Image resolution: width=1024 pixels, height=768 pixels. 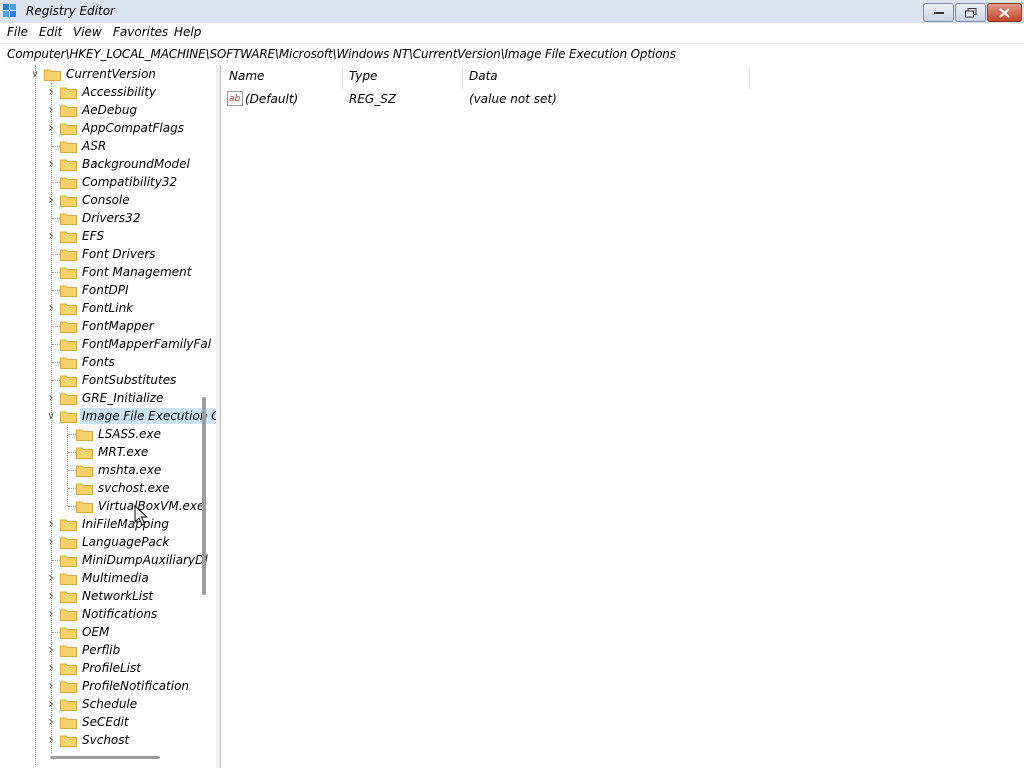 What do you see at coordinates (246, 78) in the screenshot?
I see `column-header-name: Name` at bounding box center [246, 78].